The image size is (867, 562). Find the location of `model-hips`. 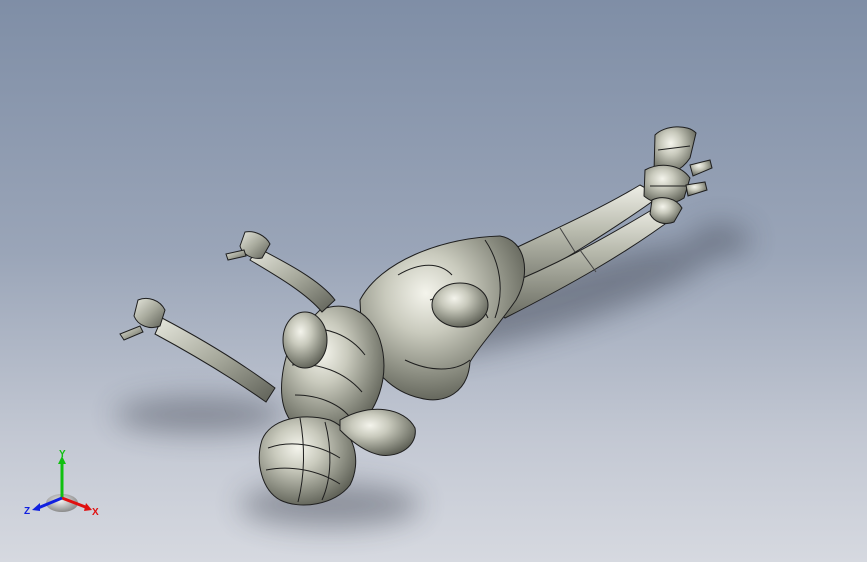

model-hips is located at coordinates (442, 318).